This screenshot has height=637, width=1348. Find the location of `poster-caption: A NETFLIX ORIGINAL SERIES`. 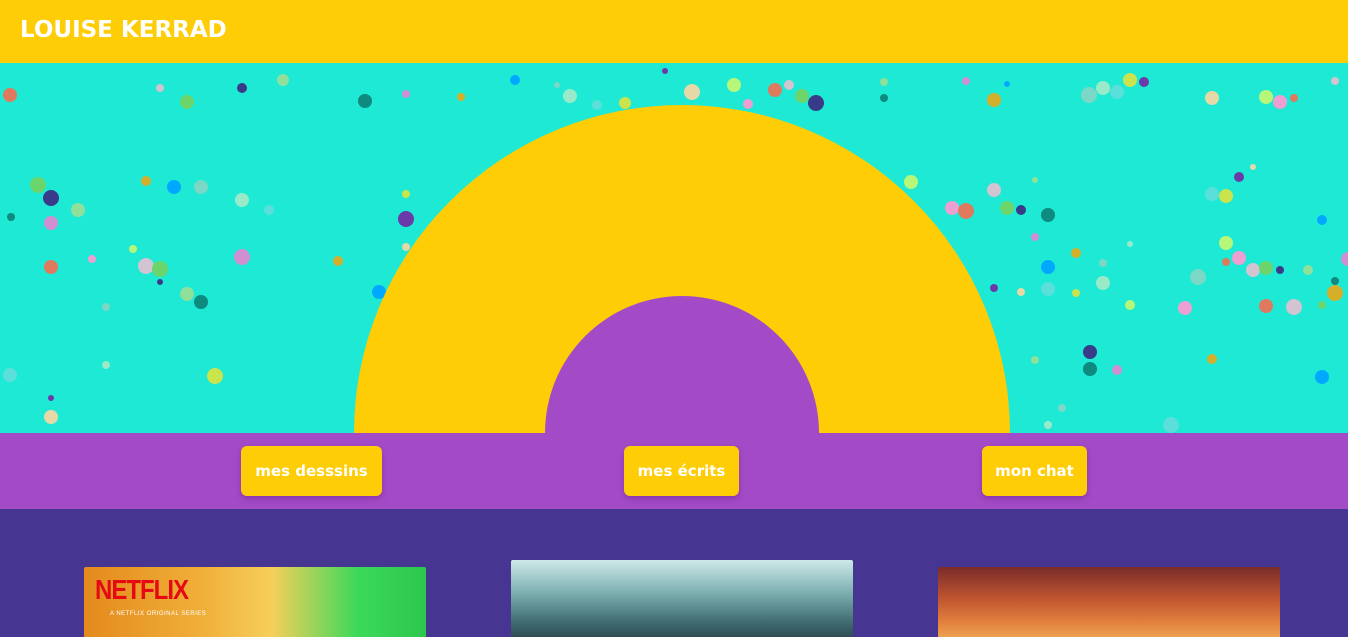

poster-caption: A NETFLIX ORIGINAL SERIES is located at coordinates (158, 614).